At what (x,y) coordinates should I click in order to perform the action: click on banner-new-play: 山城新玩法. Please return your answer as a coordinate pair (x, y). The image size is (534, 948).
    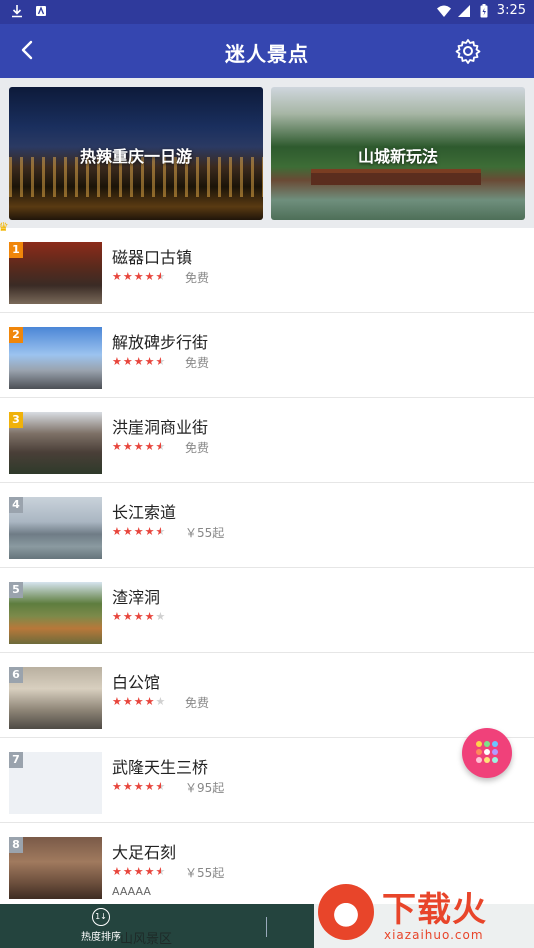
    Looking at the image, I should click on (398, 153).